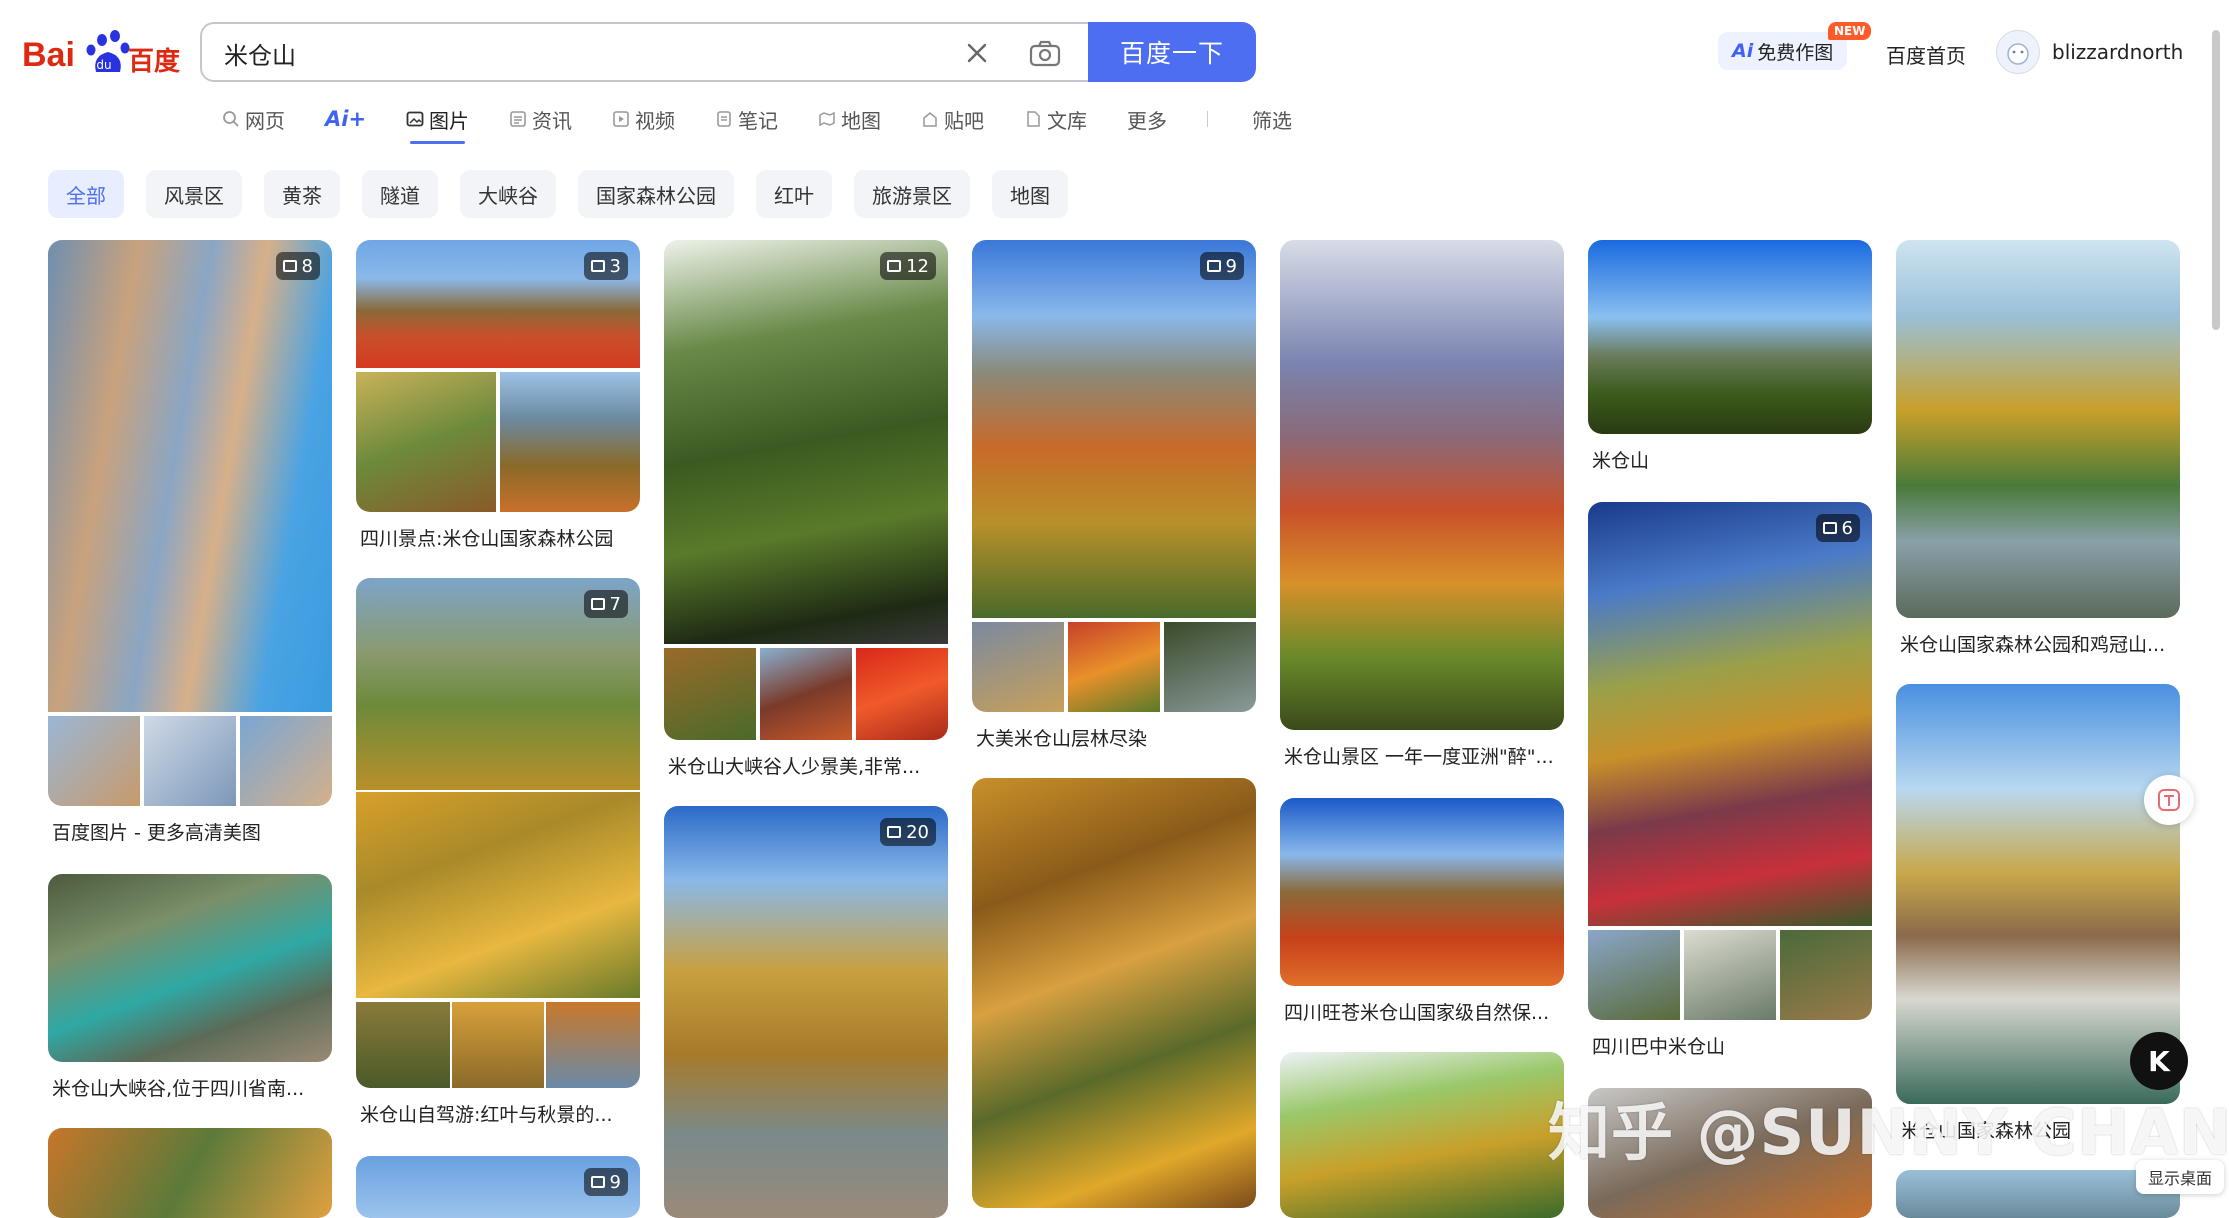  I want to click on ai-image-label: 免费作图, so click(1795, 52).